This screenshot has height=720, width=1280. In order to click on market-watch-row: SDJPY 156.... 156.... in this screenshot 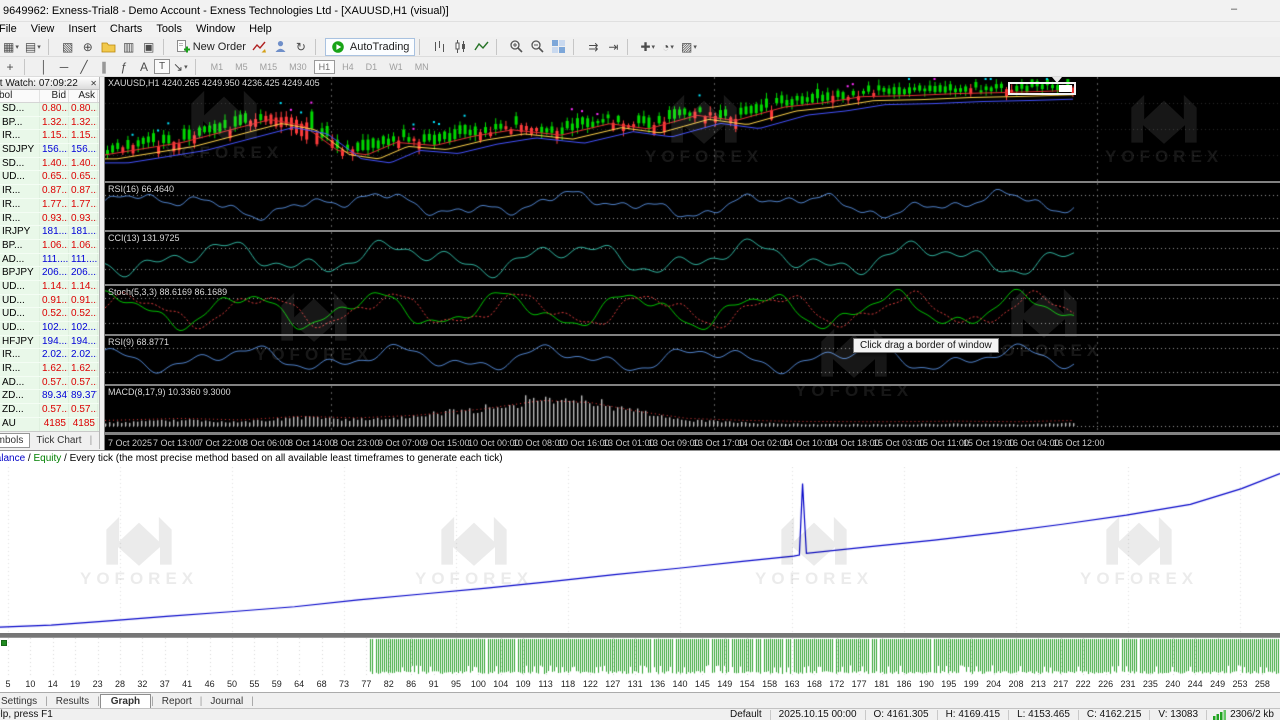, I will do `click(49, 151)`.